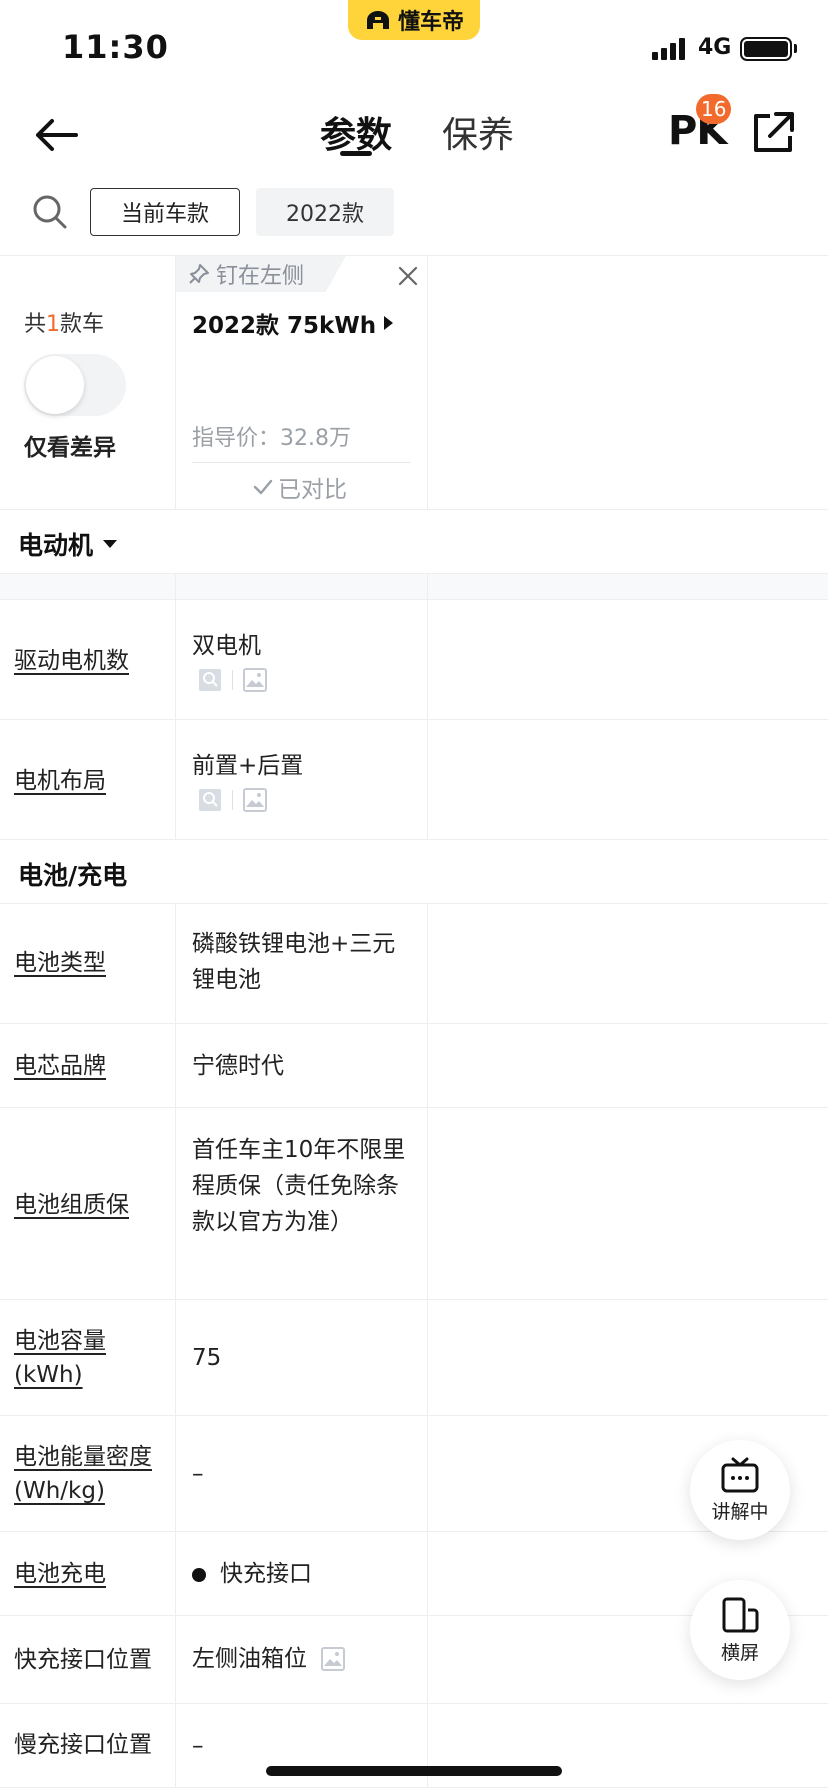 The image size is (828, 1792). I want to click on pin-left-button: 钉在左侧, so click(261, 274).